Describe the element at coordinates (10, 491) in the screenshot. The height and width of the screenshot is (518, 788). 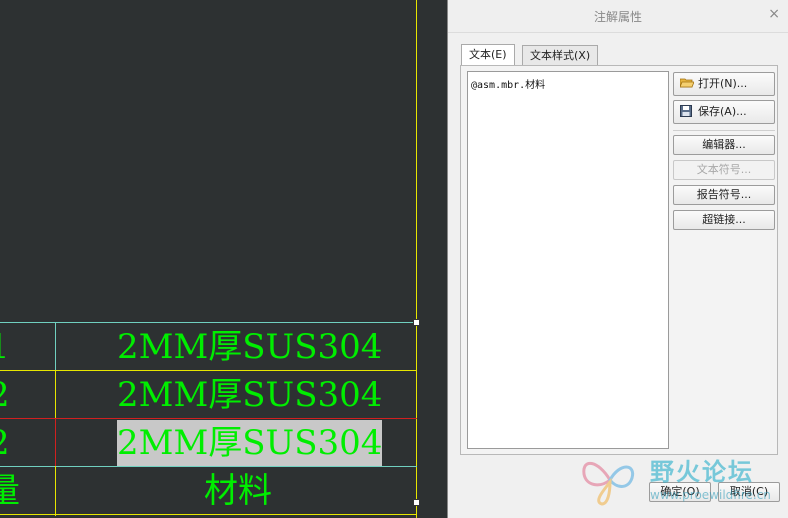
I see `table-header-qty: 量` at that location.